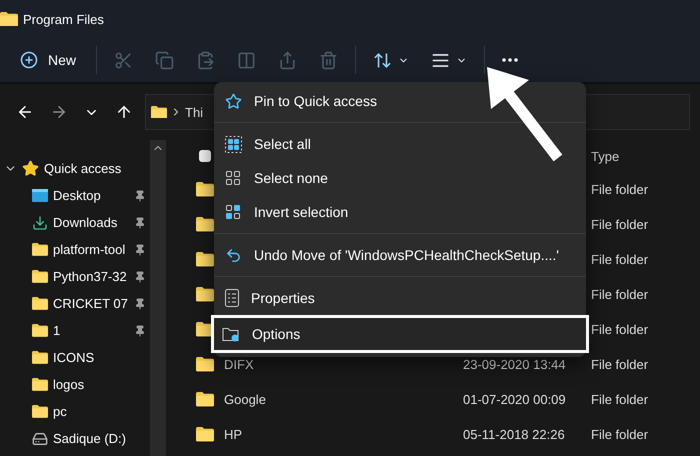 The width and height of the screenshot is (700, 456). I want to click on quick-access-item: Quick access, so click(75, 168).